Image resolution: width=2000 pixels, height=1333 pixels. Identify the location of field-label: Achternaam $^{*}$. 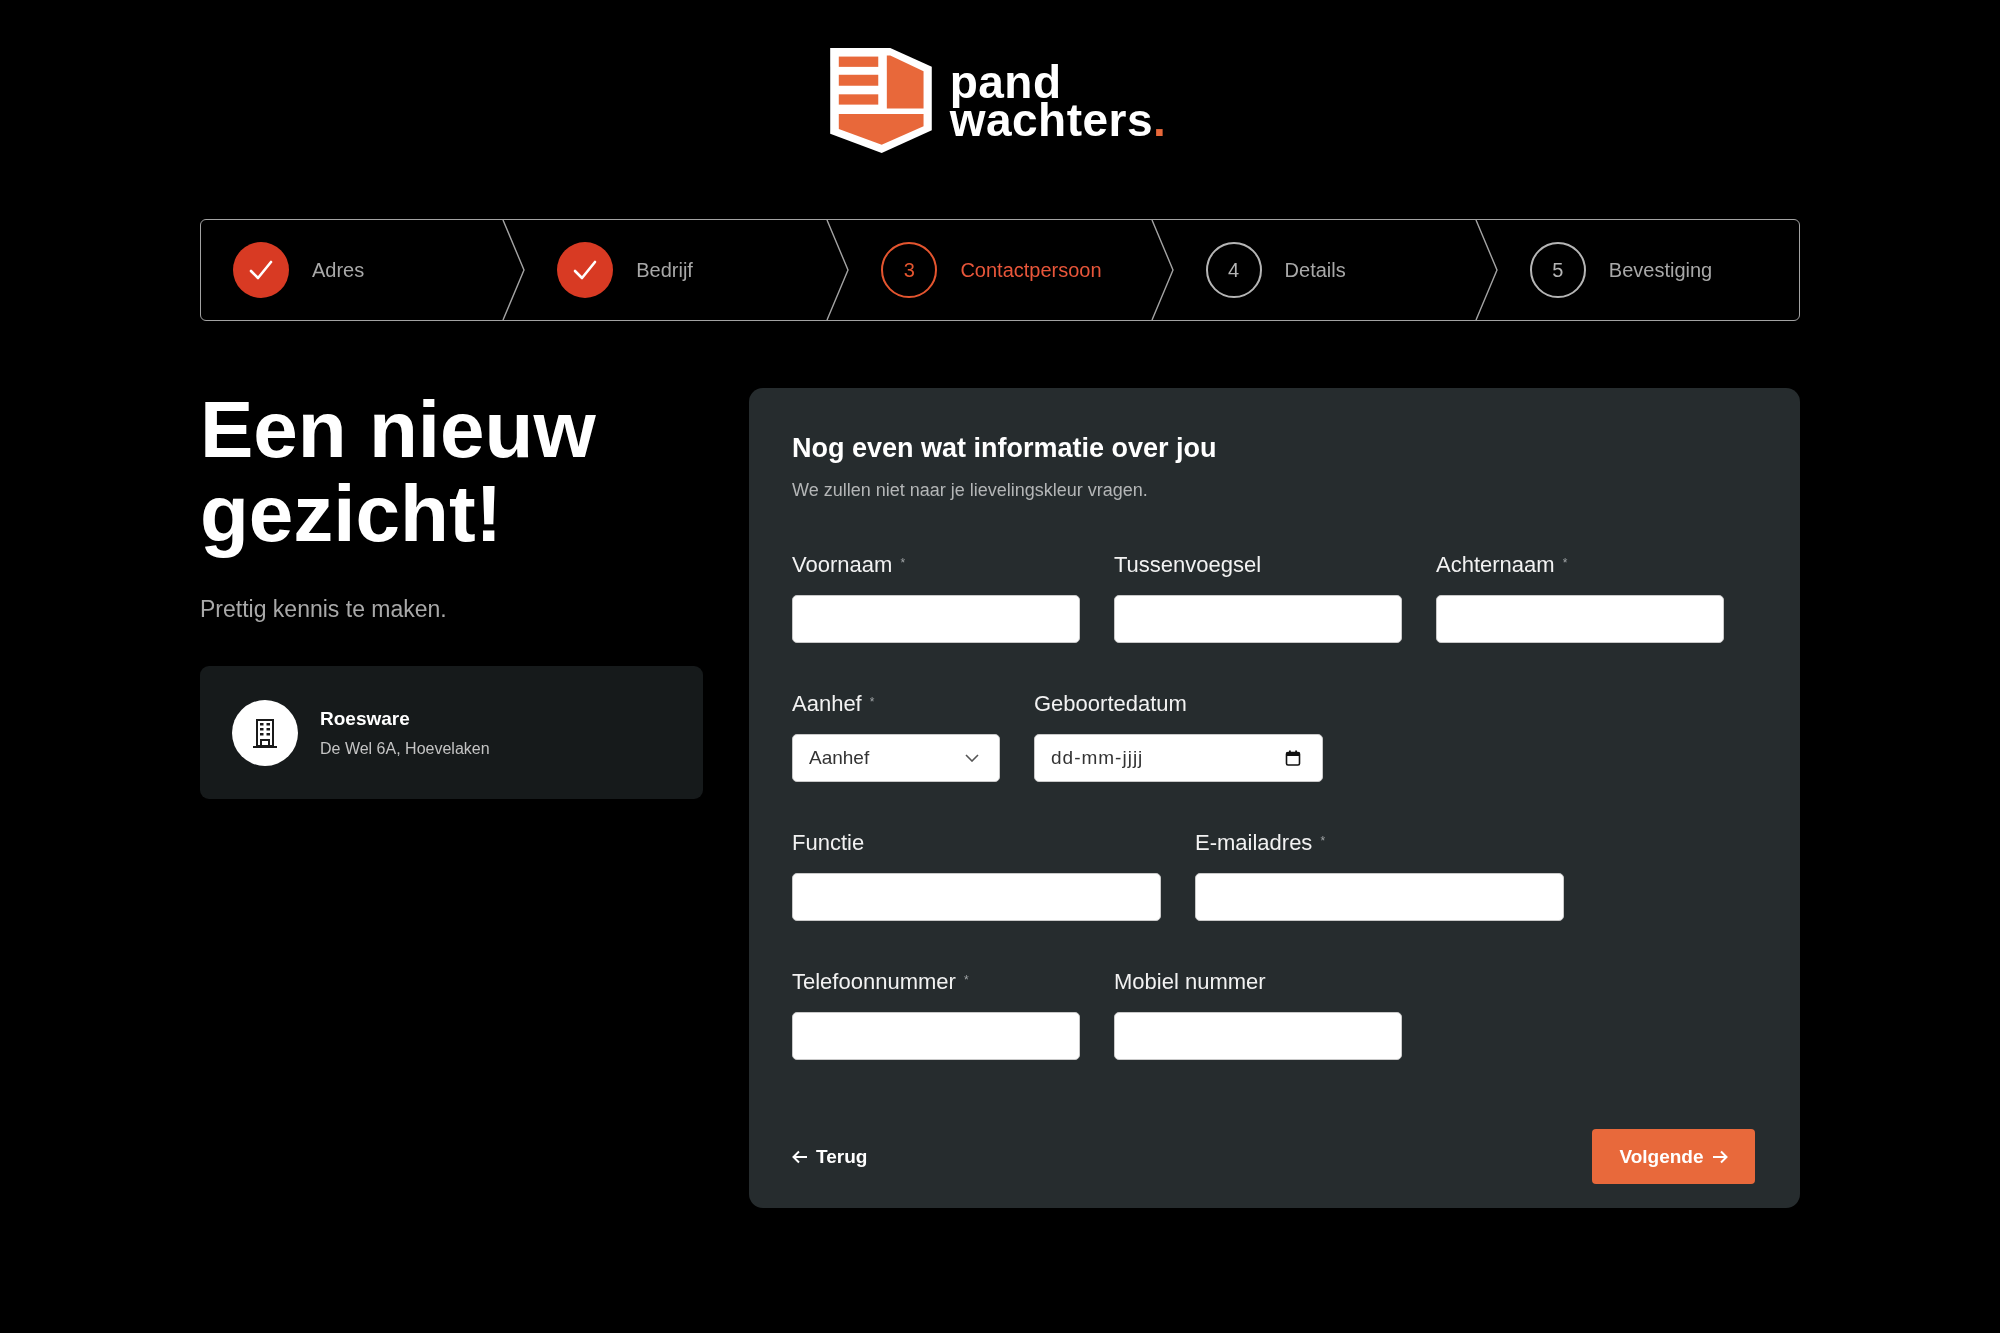
(1502, 565).